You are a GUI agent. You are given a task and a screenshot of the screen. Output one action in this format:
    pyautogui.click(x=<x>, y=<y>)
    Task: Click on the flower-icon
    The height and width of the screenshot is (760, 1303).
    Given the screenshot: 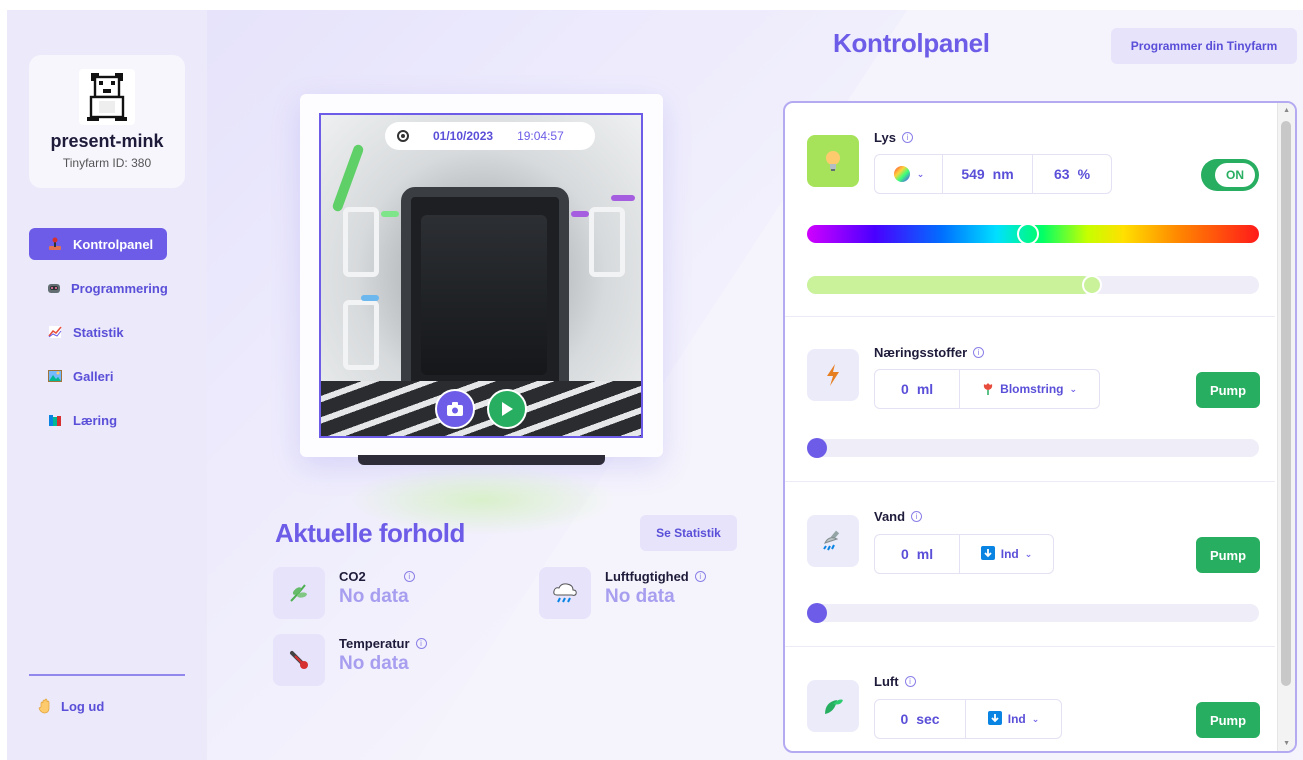 What is the action you would take?
    pyautogui.click(x=988, y=389)
    